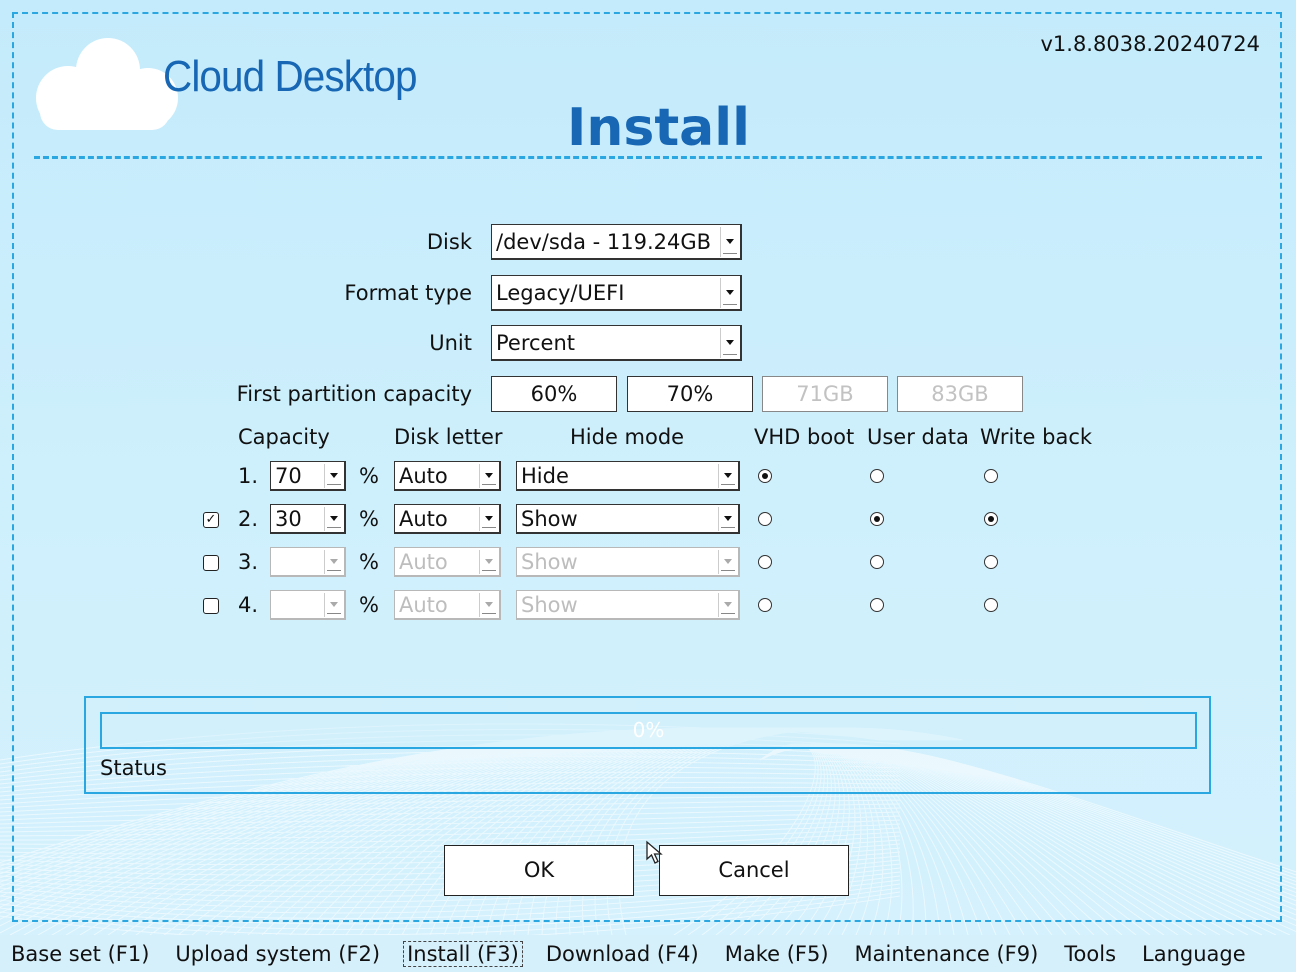 This screenshot has height=972, width=1296. Describe the element at coordinates (960, 394) in the screenshot. I see `first-partition-option-83gb: 83GB` at that location.